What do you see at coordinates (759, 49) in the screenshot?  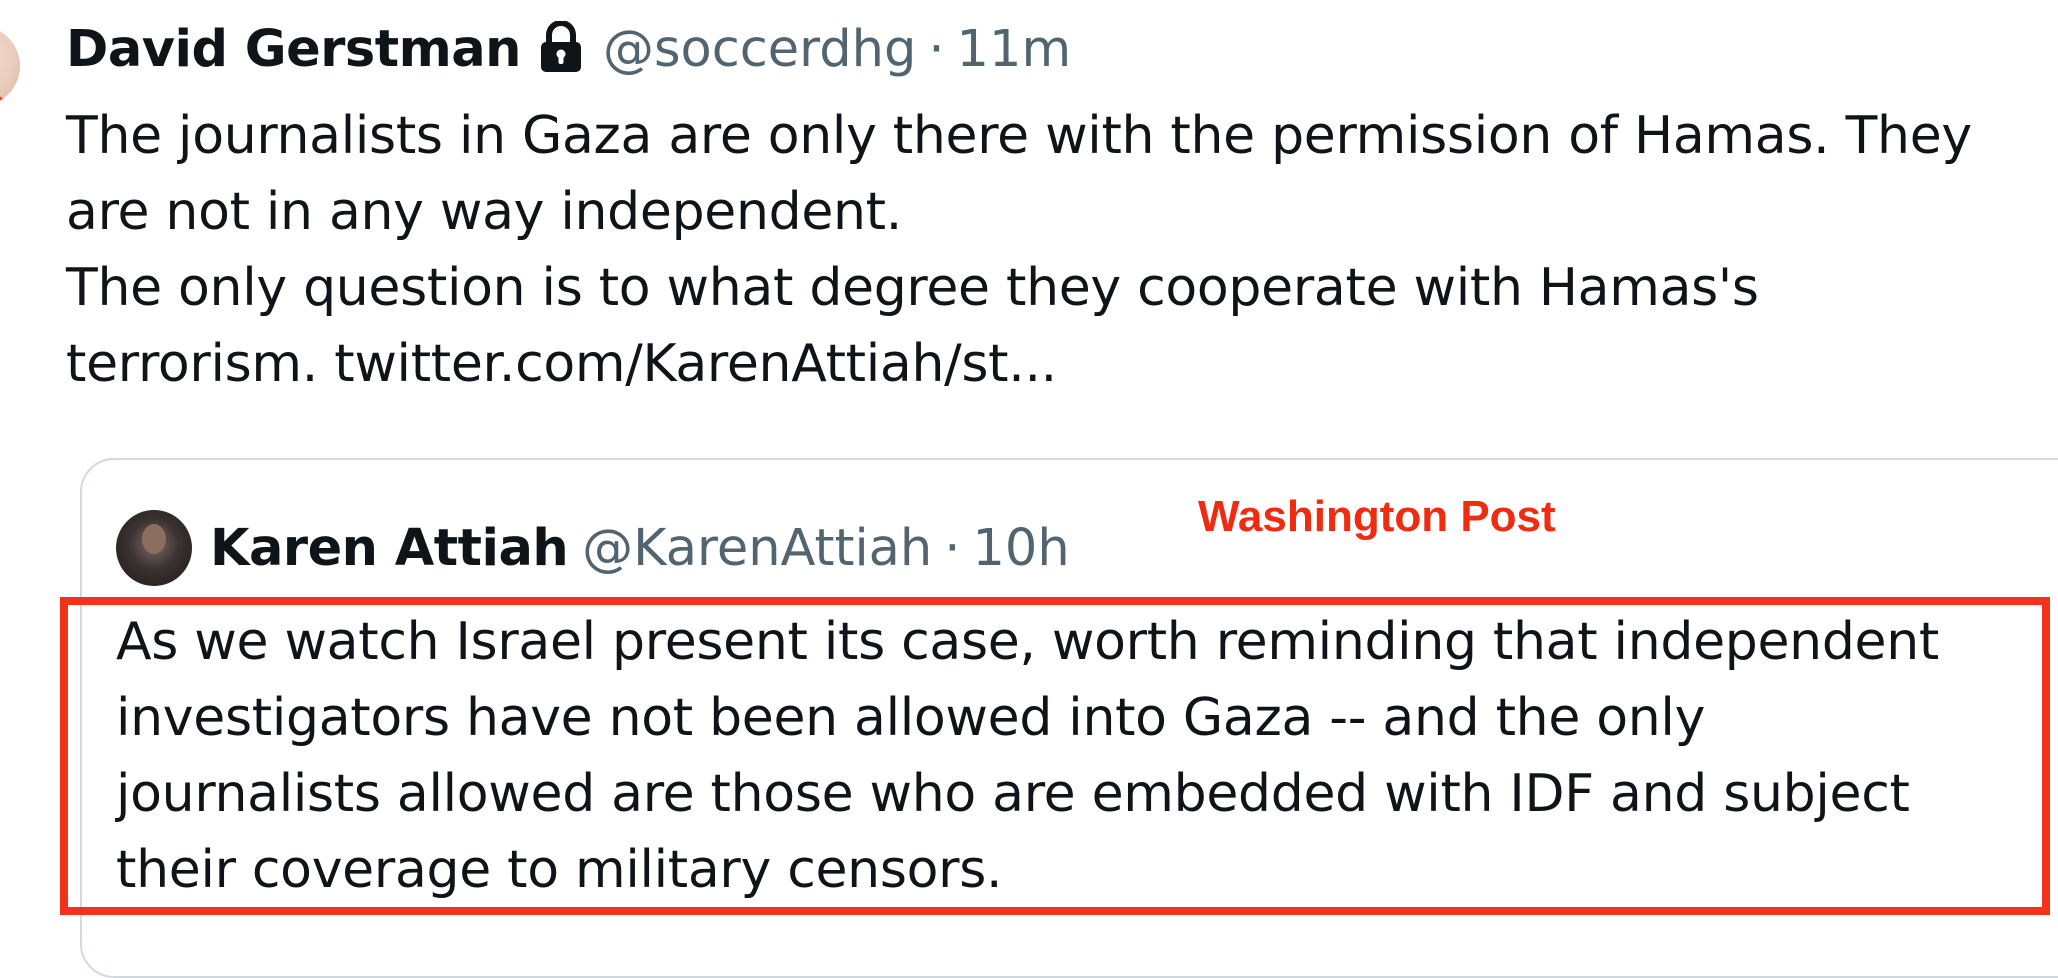 I see `author-handle: @soccerdhg` at bounding box center [759, 49].